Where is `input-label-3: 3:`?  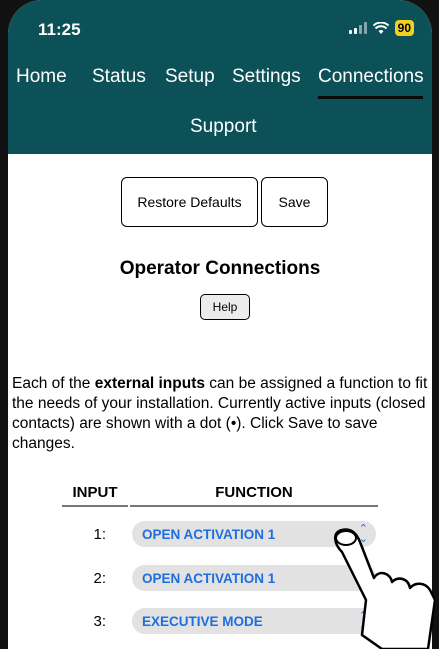
input-label-3: 3: is located at coordinates (99, 621).